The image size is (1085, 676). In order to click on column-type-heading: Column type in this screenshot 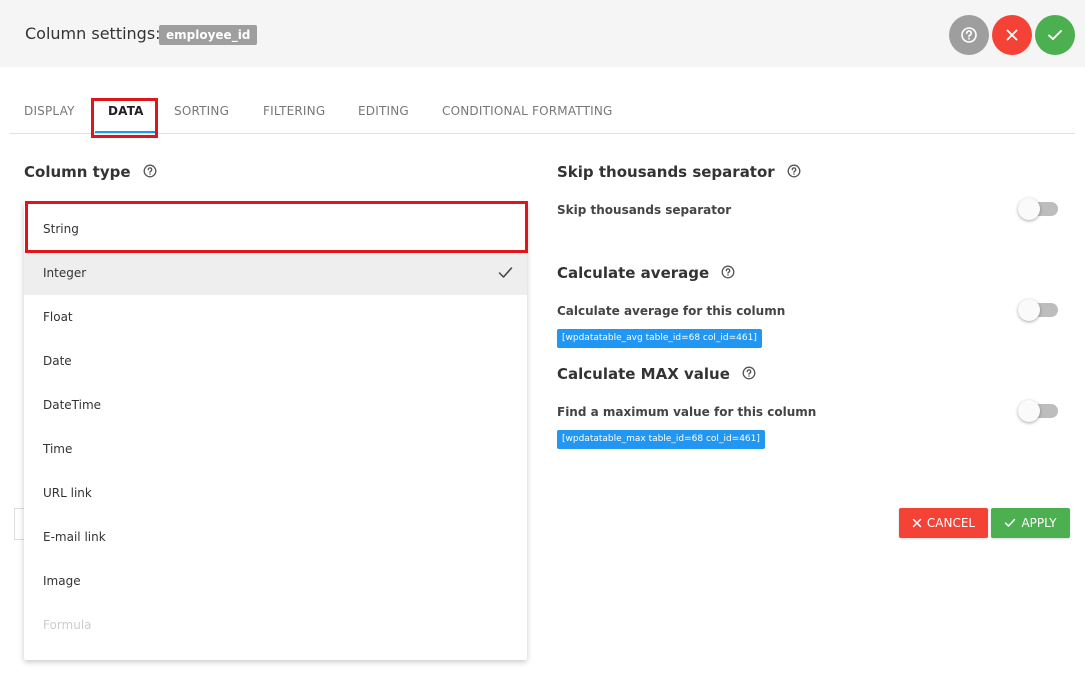, I will do `click(90, 172)`.